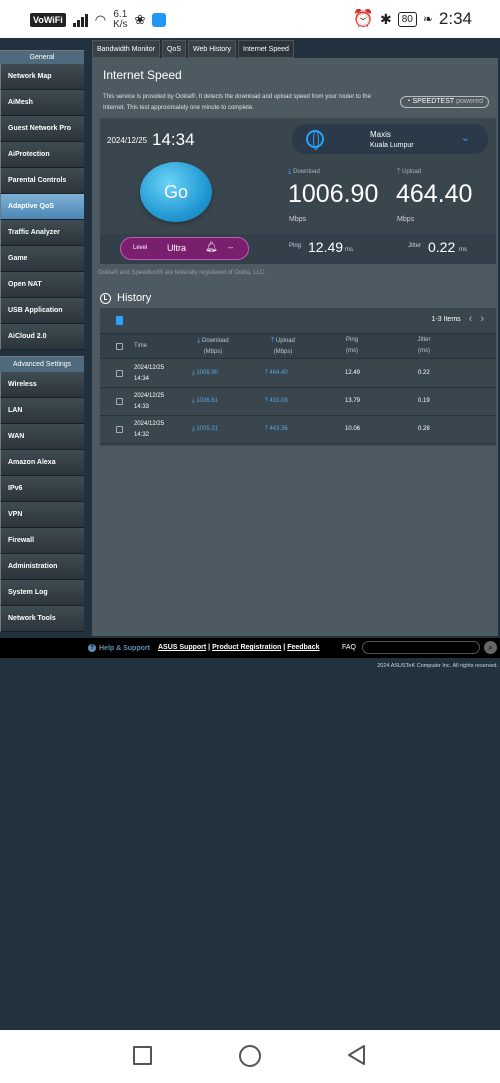 This screenshot has width=500, height=1083. Describe the element at coordinates (149, 429) in the screenshot. I see `row-time: 2024/12/25 14:32` at that location.